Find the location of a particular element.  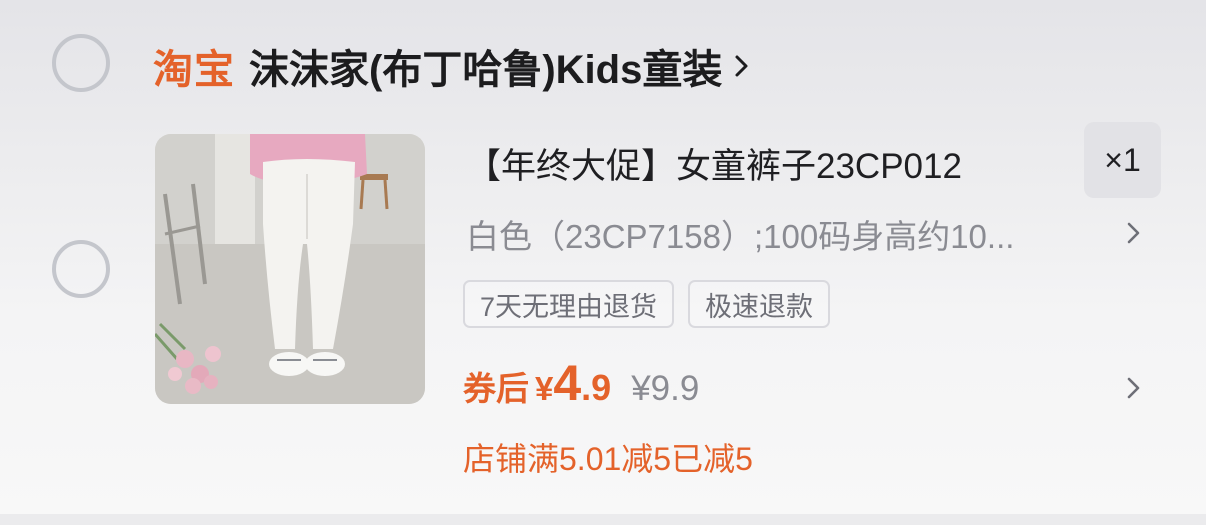

coupon-price-label: 券后 is located at coordinates (496, 388).